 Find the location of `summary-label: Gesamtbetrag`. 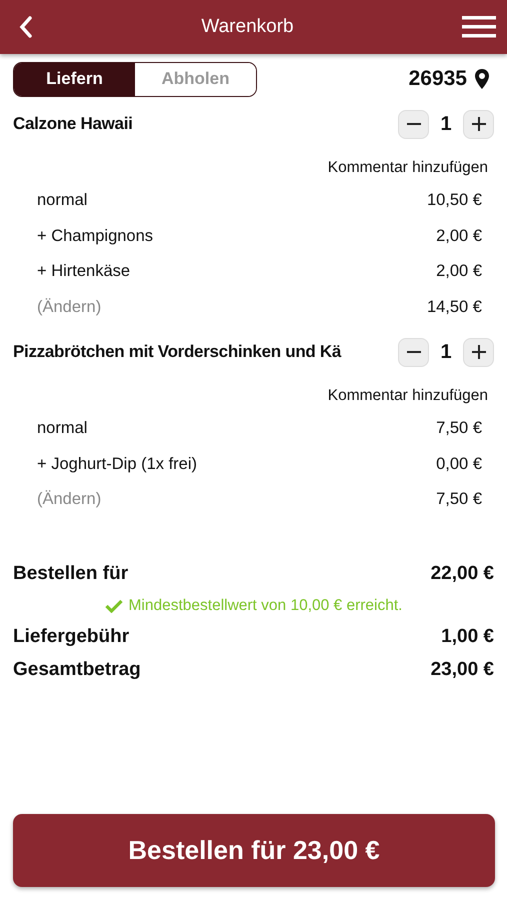

summary-label: Gesamtbetrag is located at coordinates (77, 670).